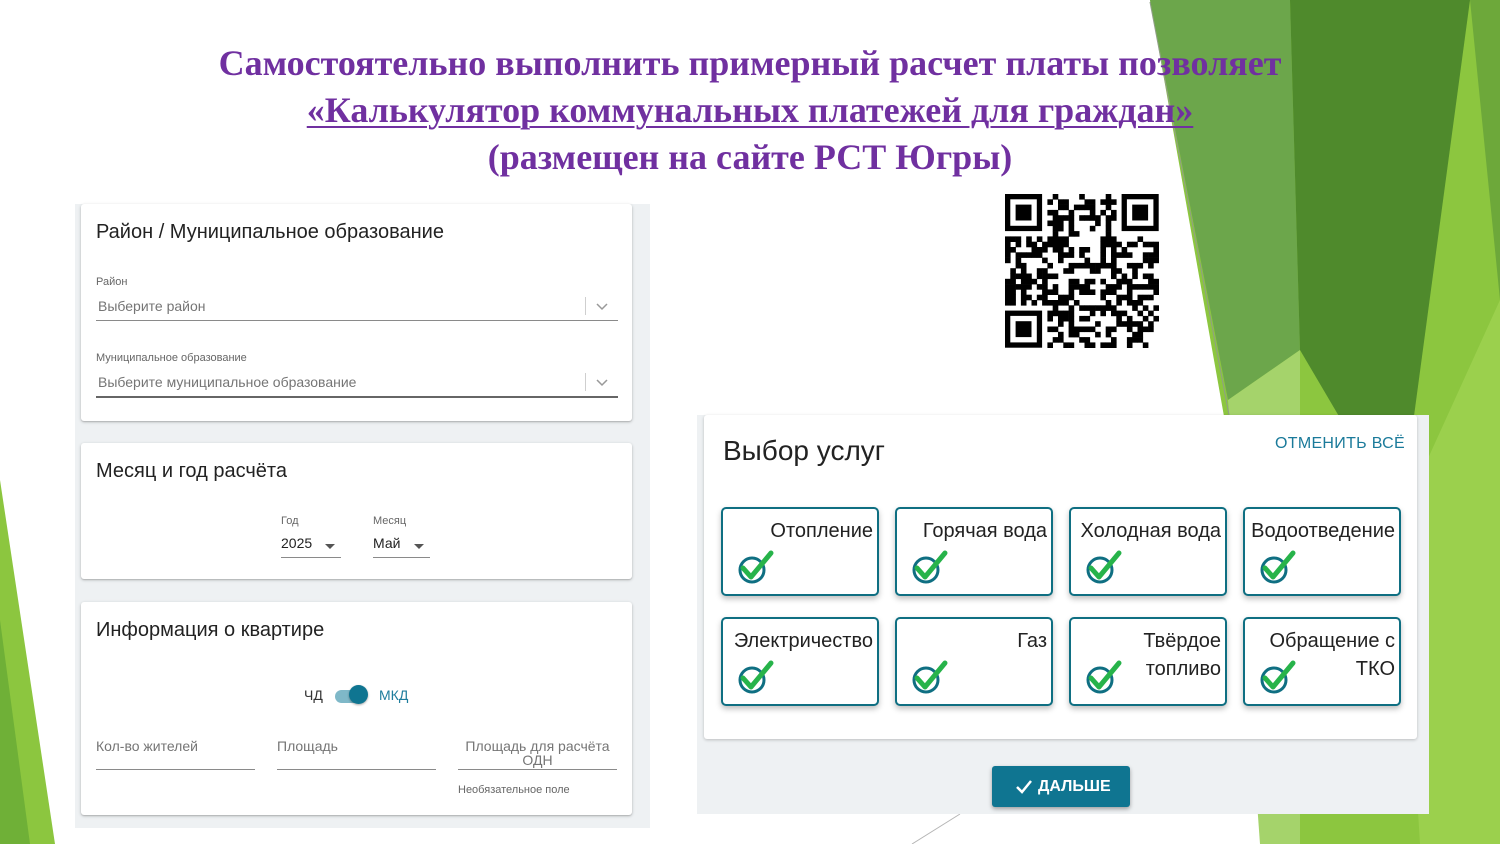  I want to click on residents-label: Кол-во жителей, so click(147, 746).